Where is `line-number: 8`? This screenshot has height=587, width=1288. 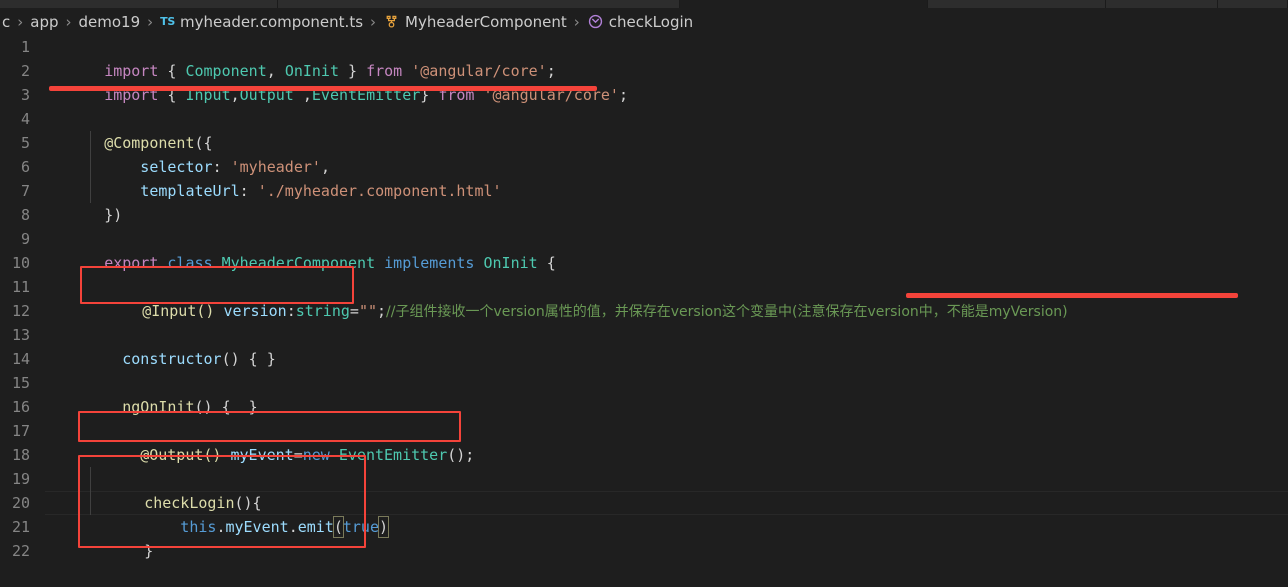 line-number: 8 is located at coordinates (25, 215).